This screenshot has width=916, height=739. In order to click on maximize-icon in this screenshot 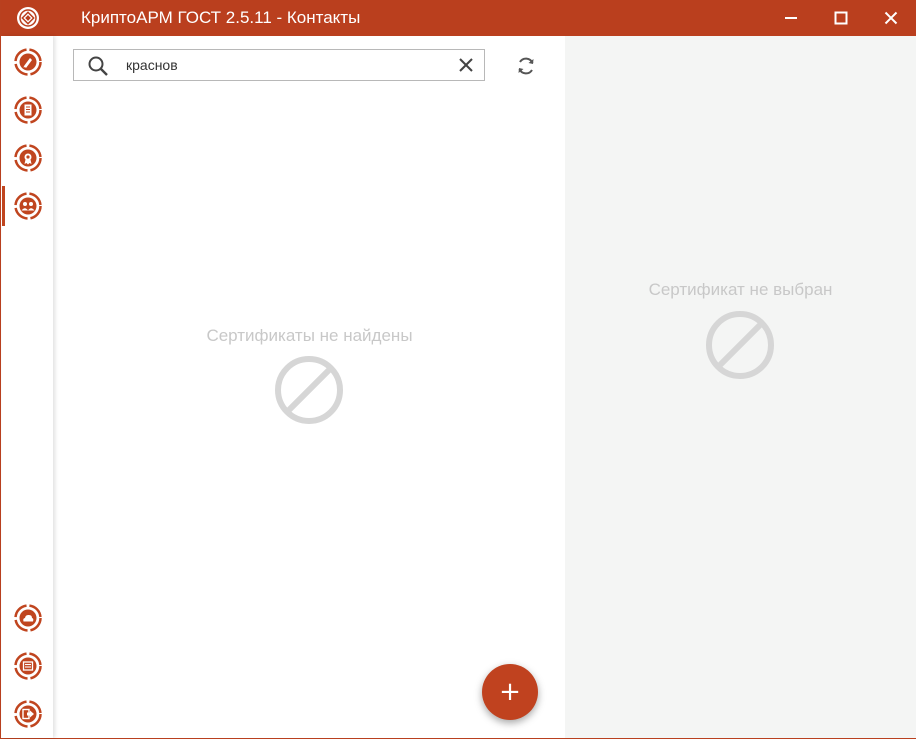, I will do `click(841, 18)`.